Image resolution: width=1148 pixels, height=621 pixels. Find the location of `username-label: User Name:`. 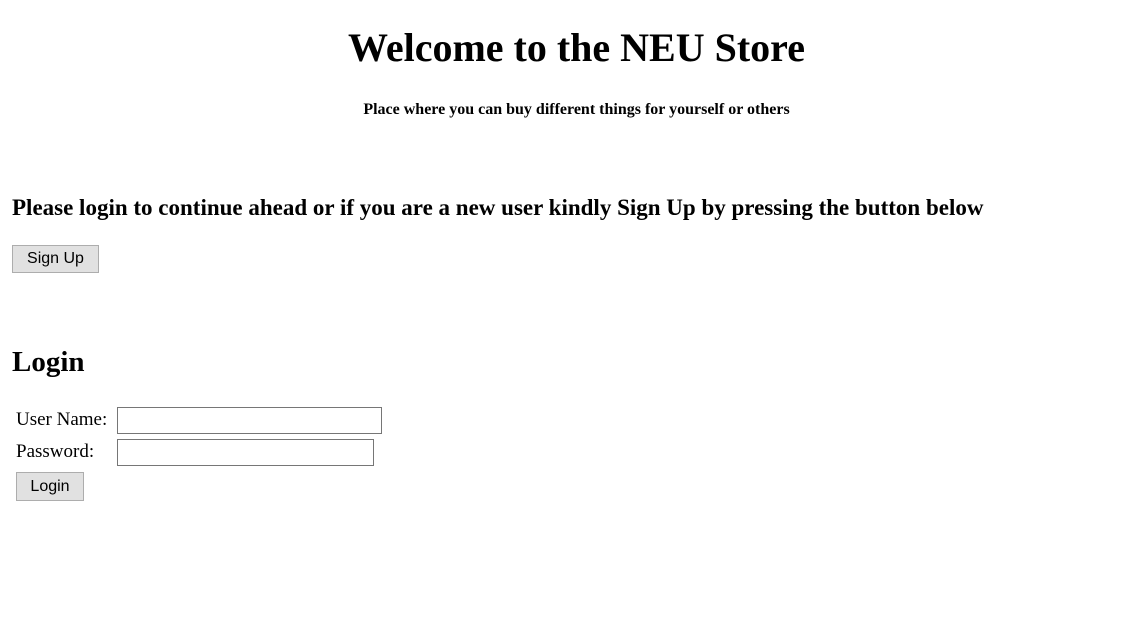

username-label: User Name: is located at coordinates (62, 419).